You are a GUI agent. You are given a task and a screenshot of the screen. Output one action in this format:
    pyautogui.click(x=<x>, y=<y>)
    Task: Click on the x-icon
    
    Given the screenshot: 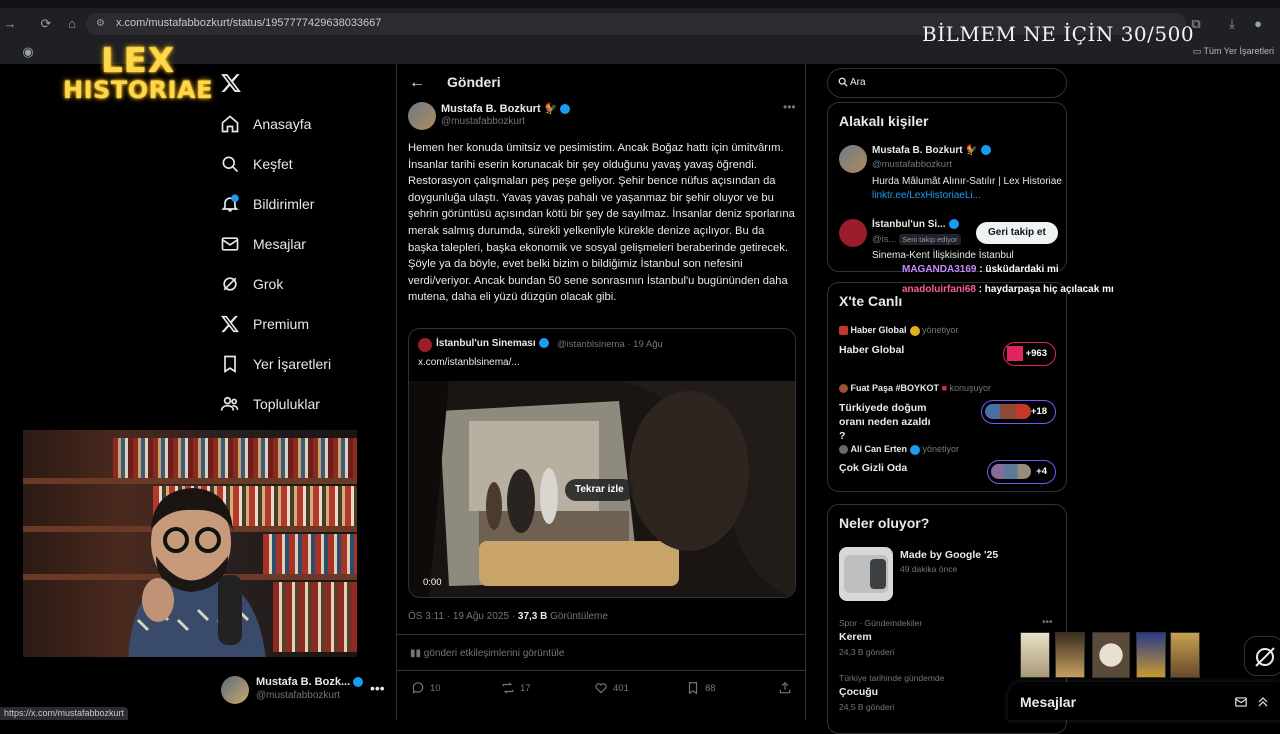 What is the action you would take?
    pyautogui.click(x=230, y=324)
    